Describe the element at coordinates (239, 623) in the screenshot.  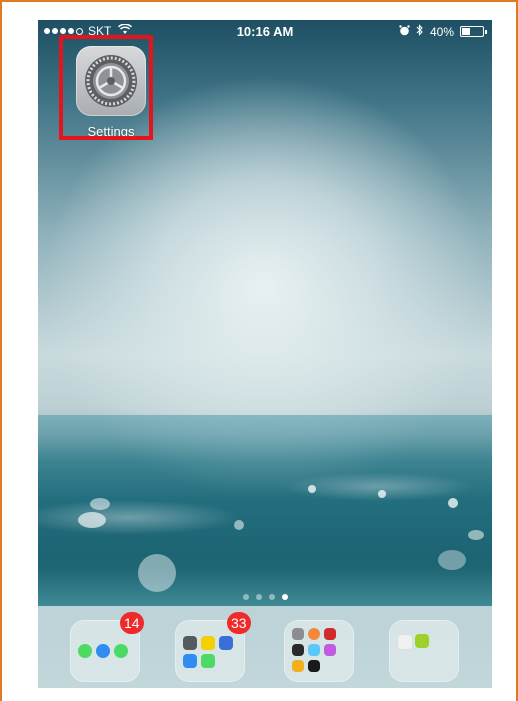
I see `notification-badge: 33` at that location.